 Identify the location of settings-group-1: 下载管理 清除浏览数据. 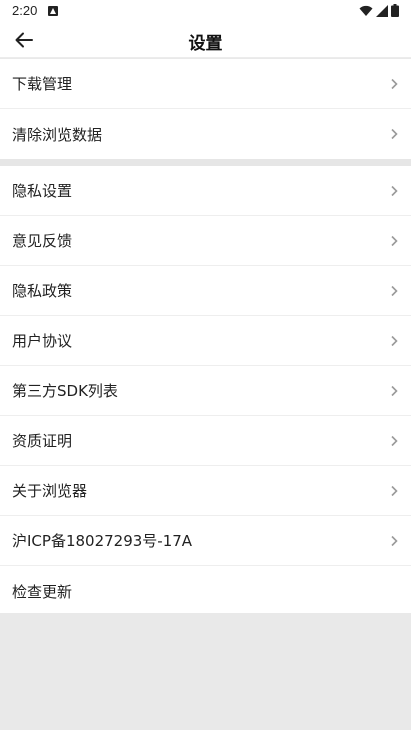
(205, 109).